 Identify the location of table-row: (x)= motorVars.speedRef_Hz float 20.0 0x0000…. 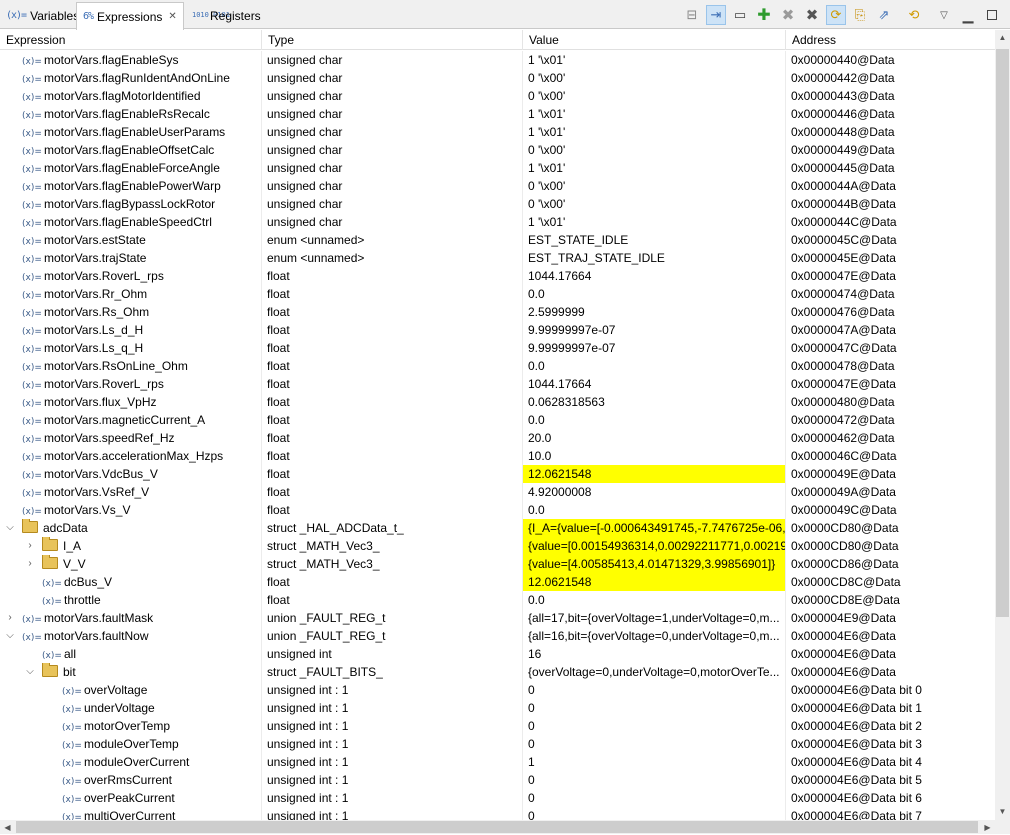
(497, 438).